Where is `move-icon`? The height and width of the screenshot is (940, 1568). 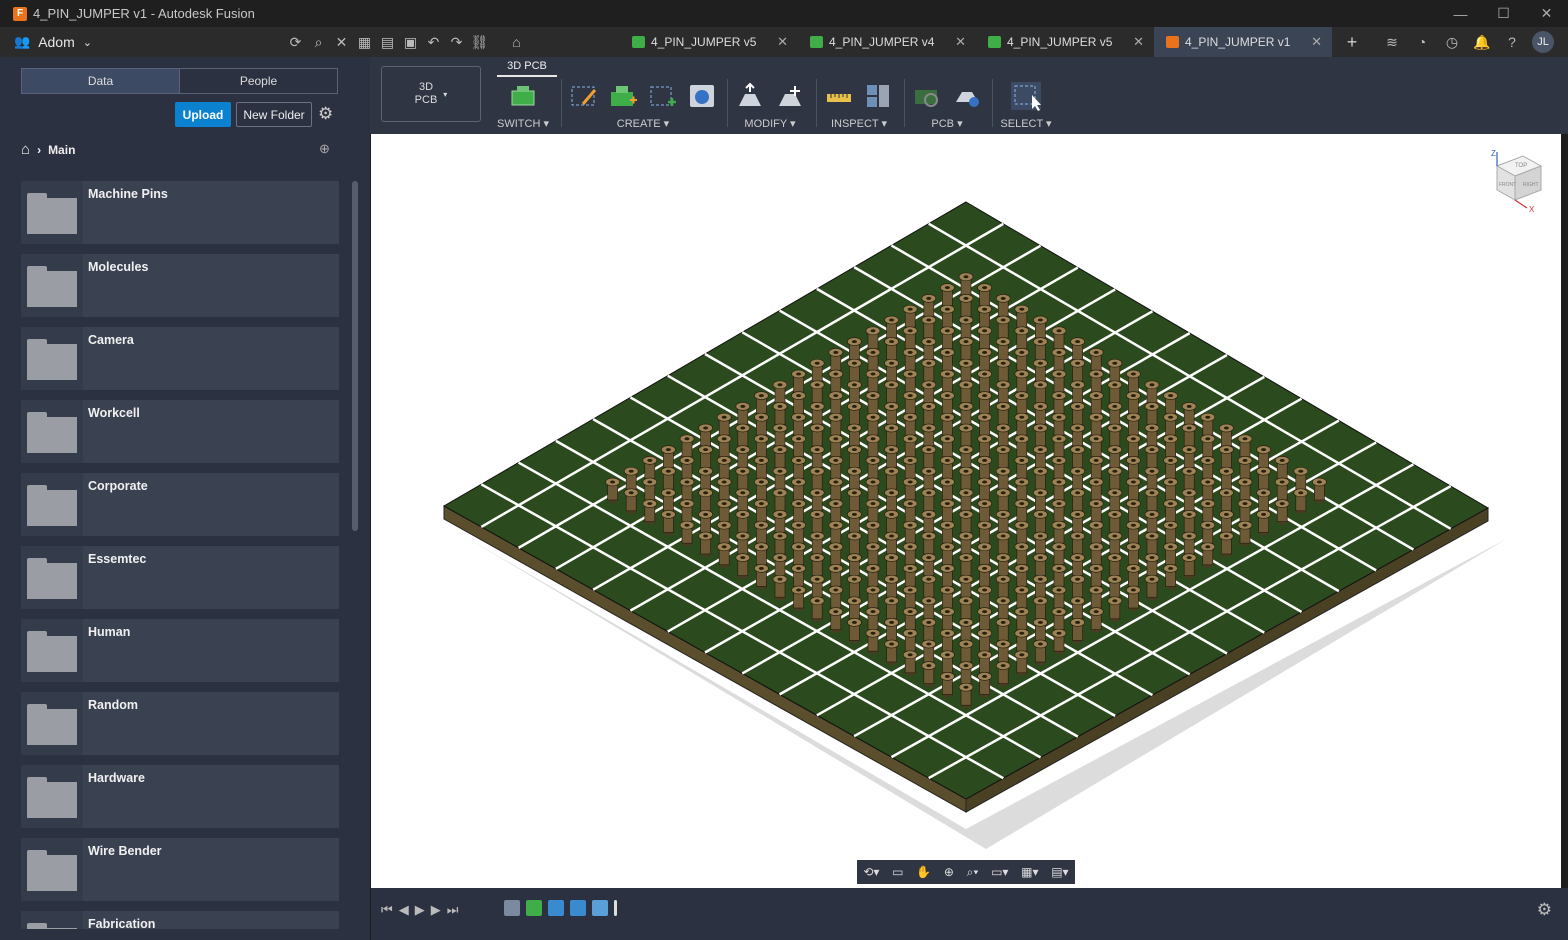 move-icon is located at coordinates (790, 96).